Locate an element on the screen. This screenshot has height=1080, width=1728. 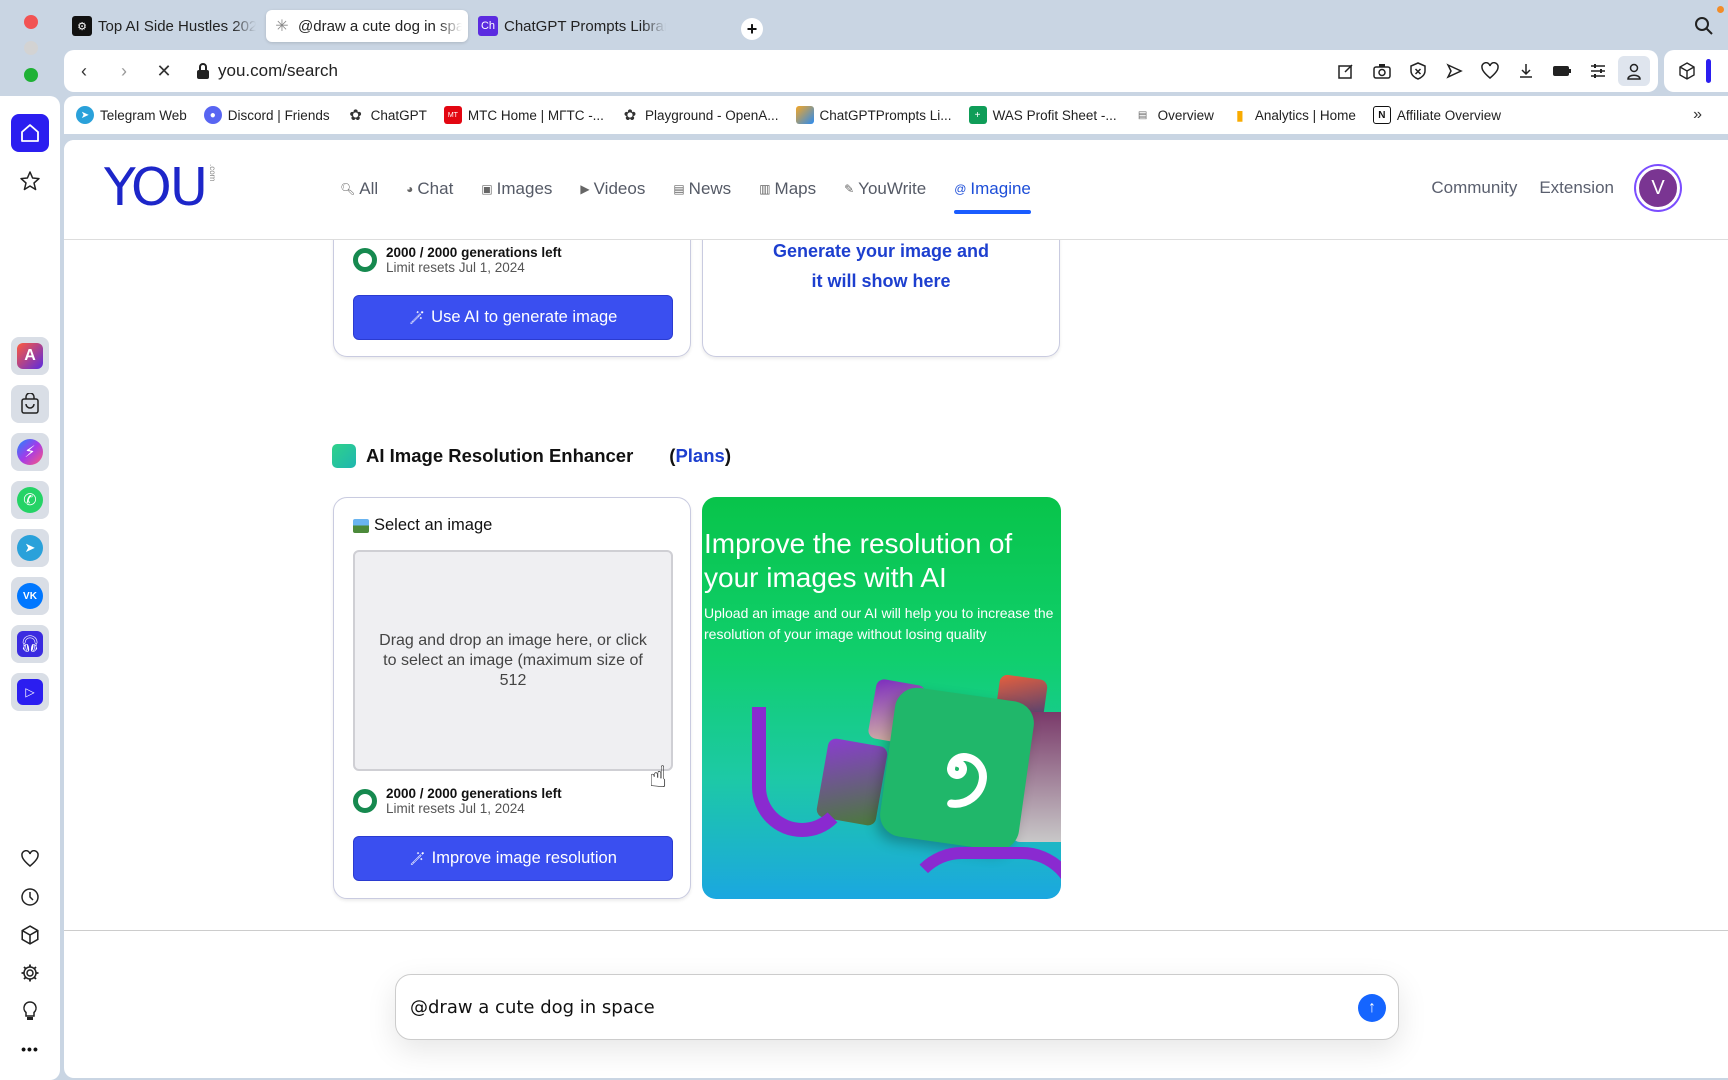
bookmark-chatgpt: ✿ ChatGPT is located at coordinates (387, 115).